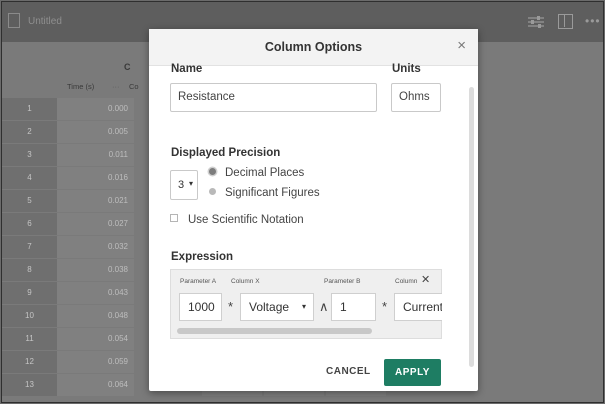  Describe the element at coordinates (95, 385) in the screenshot. I see `time-cell: 0.064` at that location.